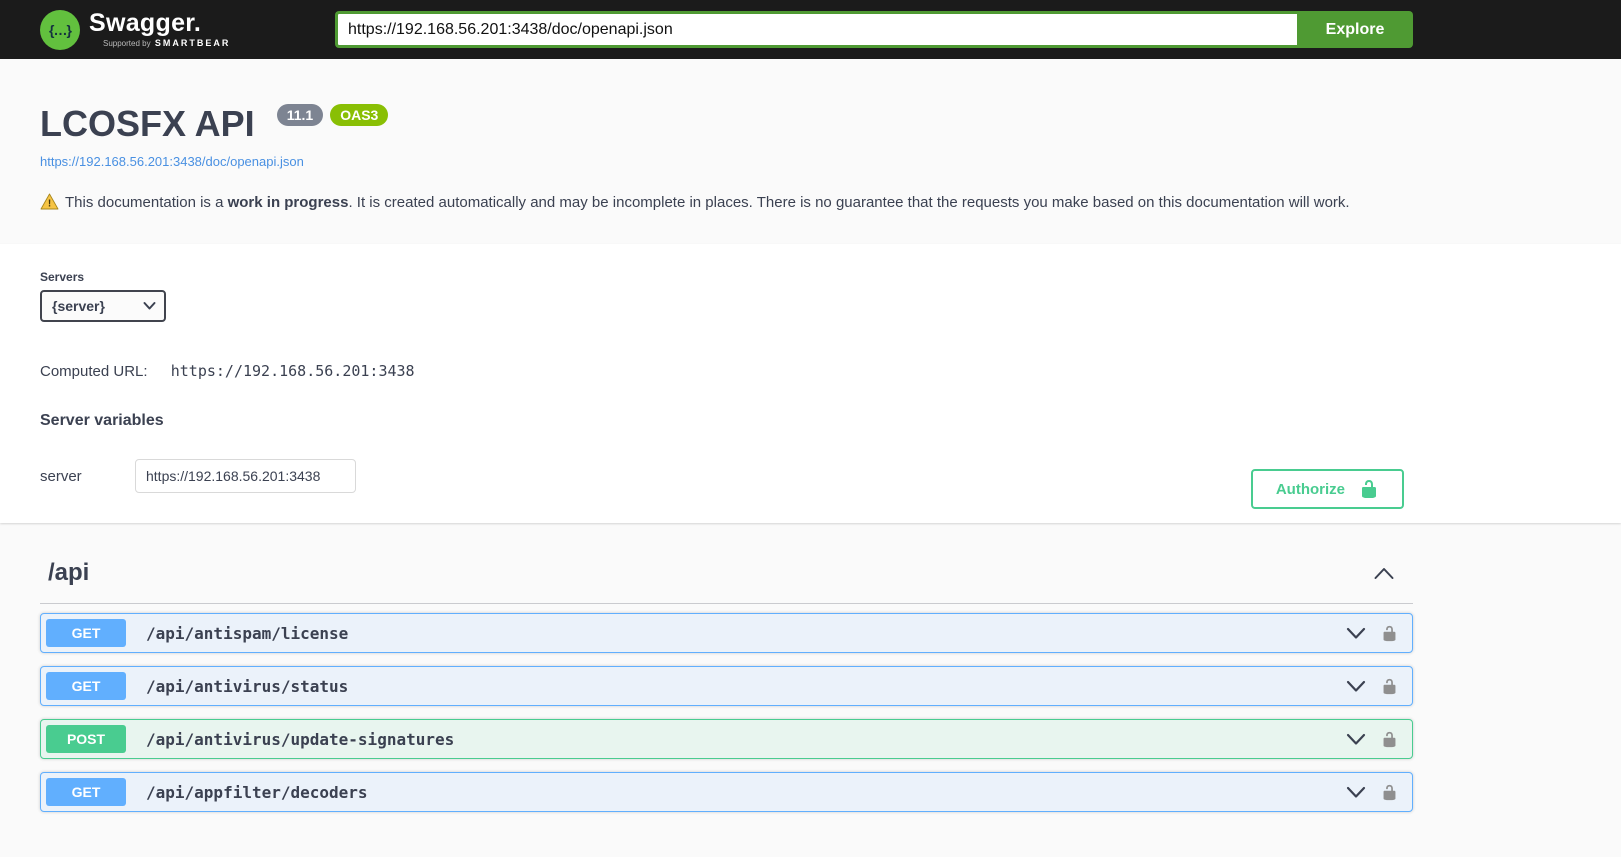 The image size is (1621, 857). I want to click on swagger-logo: {…} Swagger. Supported by SMARTBEAR, so click(187, 29).